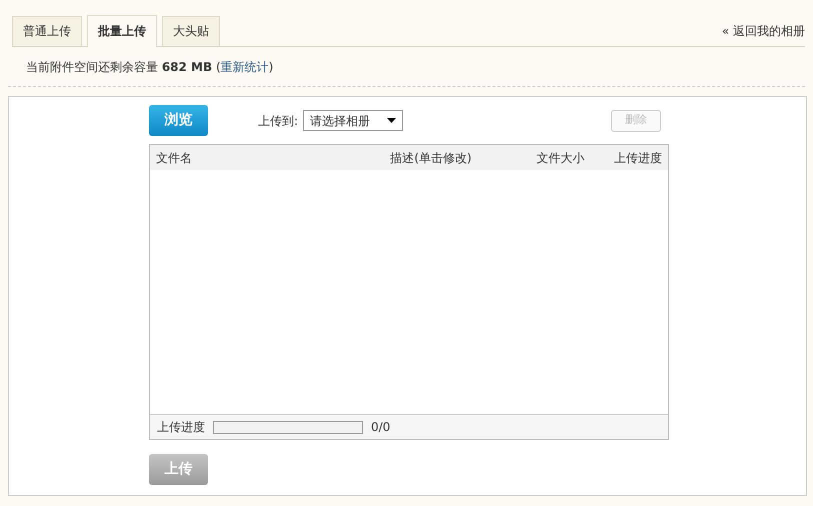 Image resolution: width=813 pixels, height=506 pixels. What do you see at coordinates (122, 31) in the screenshot?
I see `tab: 批量上传` at bounding box center [122, 31].